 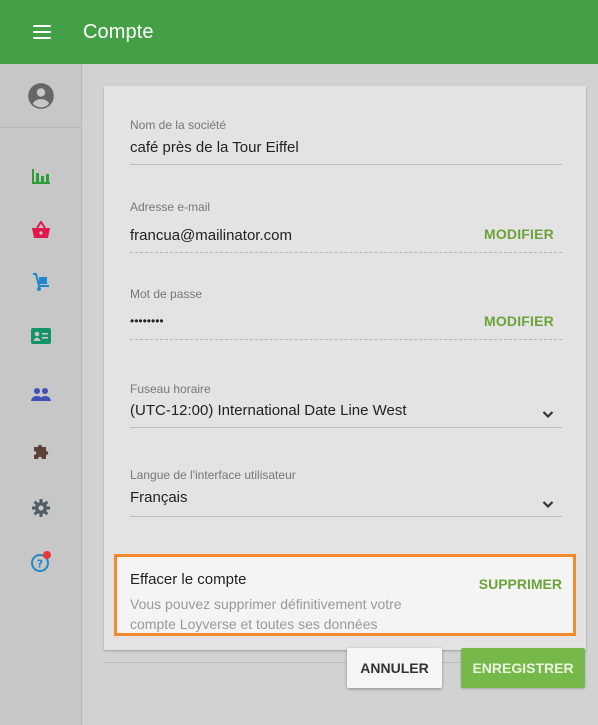 What do you see at coordinates (523, 668) in the screenshot?
I see `save-button: ENREGISTRER` at bounding box center [523, 668].